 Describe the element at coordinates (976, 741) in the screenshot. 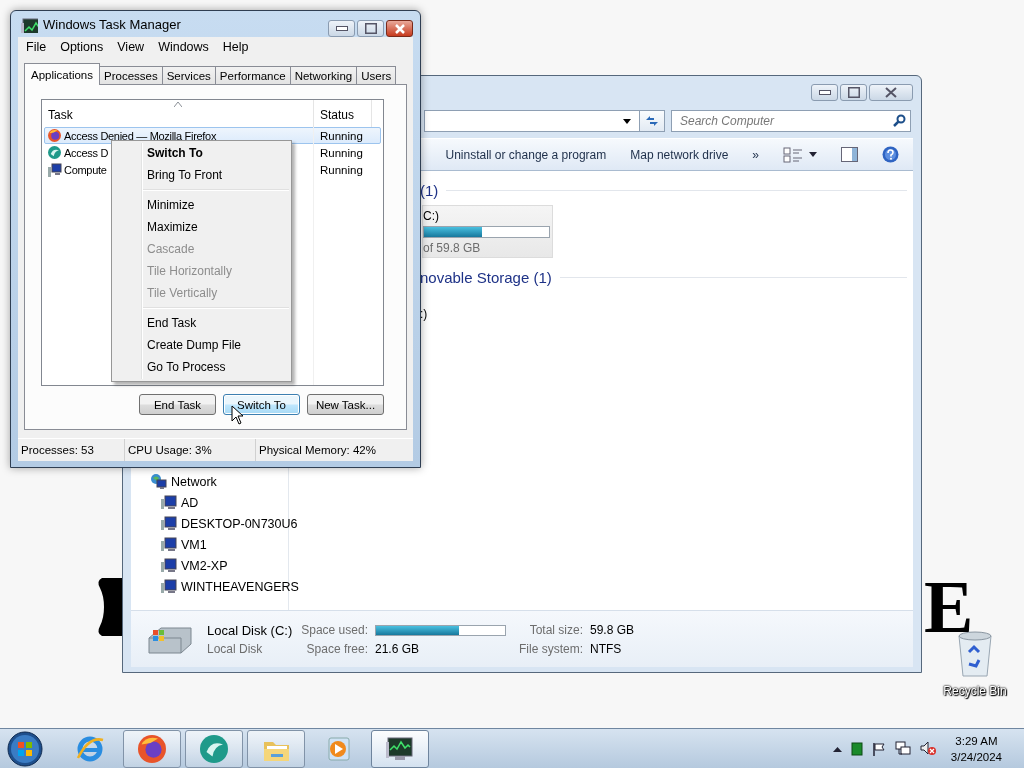

I see `clock-time: 3:29 AM` at that location.